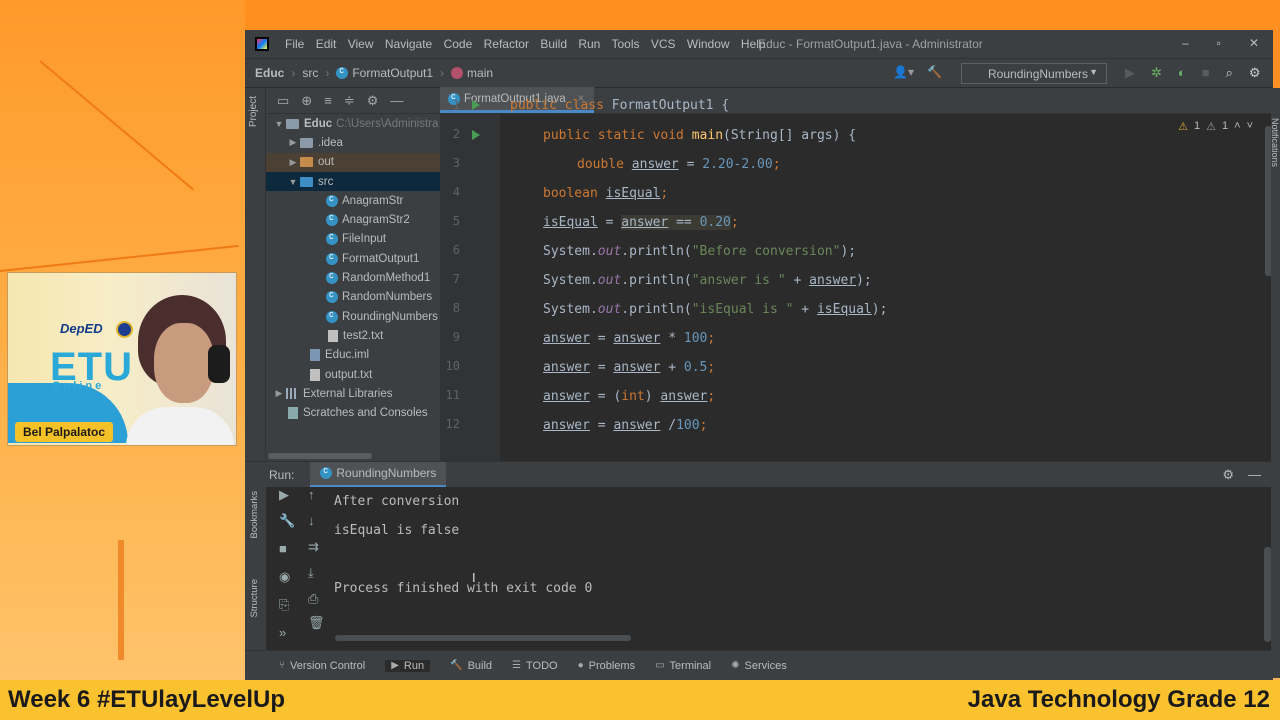 This screenshot has height=720, width=1280. What do you see at coordinates (408, 665) in the screenshot?
I see `run-status-tab: ▶ Run` at bounding box center [408, 665].